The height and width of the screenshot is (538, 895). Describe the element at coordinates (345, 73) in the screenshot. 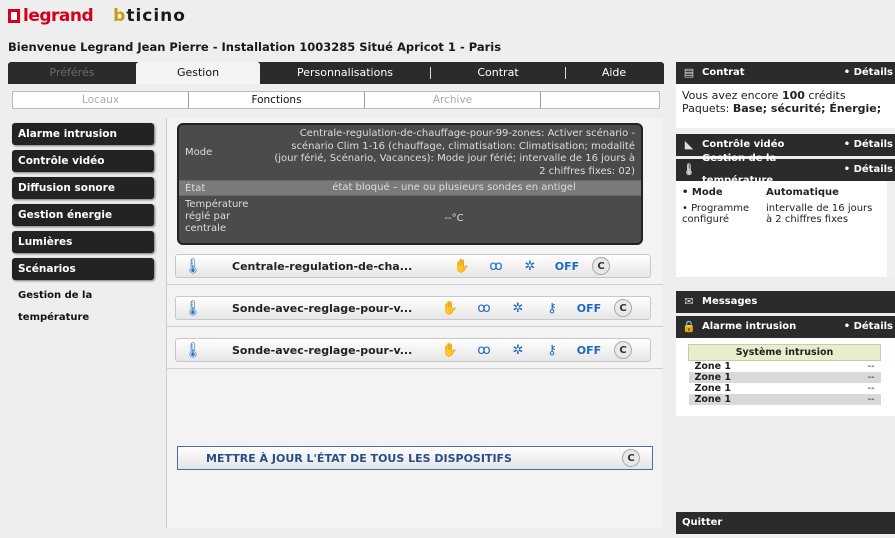

I see `tab-personnalisations: Personnalisations` at that location.